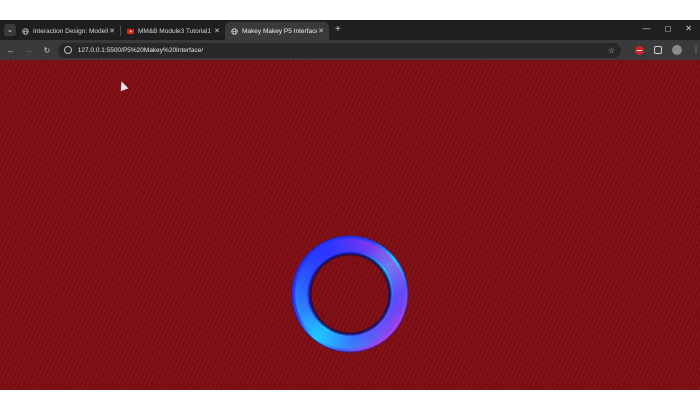 Image resolution: width=700 pixels, height=415 pixels. I want to click on forward-button: →, so click(29, 50).